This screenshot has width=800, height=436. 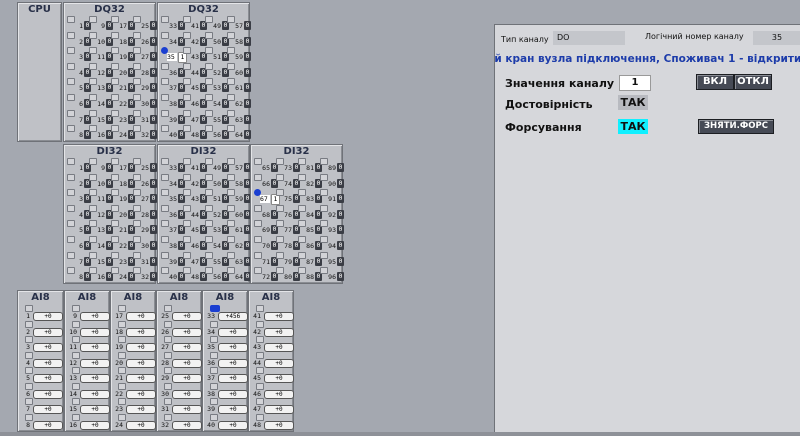 What do you see at coordinates (173, 69) in the screenshot?
I see `digital-channel-36: 36 0` at bounding box center [173, 69].